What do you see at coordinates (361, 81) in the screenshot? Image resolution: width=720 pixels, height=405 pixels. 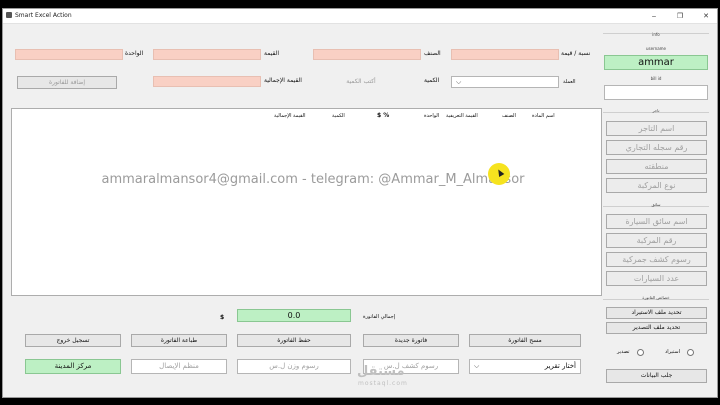 I see `quantity-input: أكتب الكمية` at bounding box center [361, 81].